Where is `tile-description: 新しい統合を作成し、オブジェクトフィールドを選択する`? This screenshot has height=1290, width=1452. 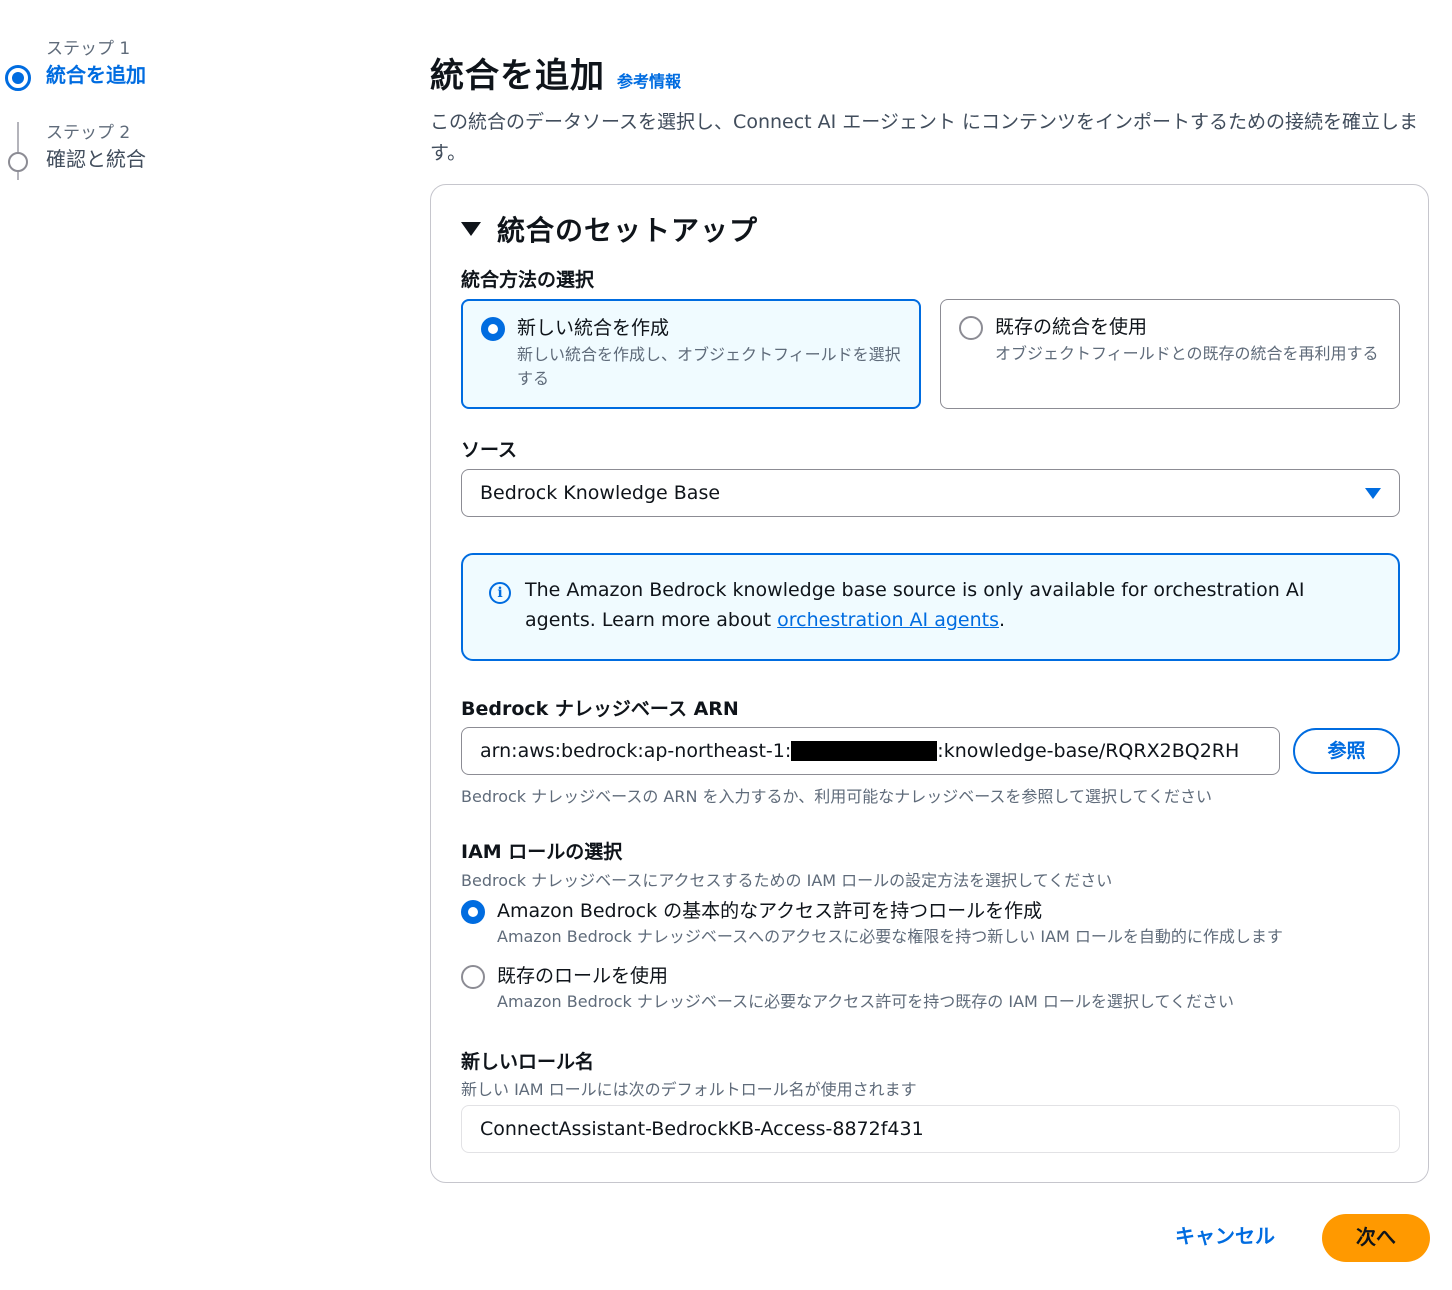 tile-description: 新しい統合を作成し、オブジェクトフィールドを選択する is located at coordinates (709, 366).